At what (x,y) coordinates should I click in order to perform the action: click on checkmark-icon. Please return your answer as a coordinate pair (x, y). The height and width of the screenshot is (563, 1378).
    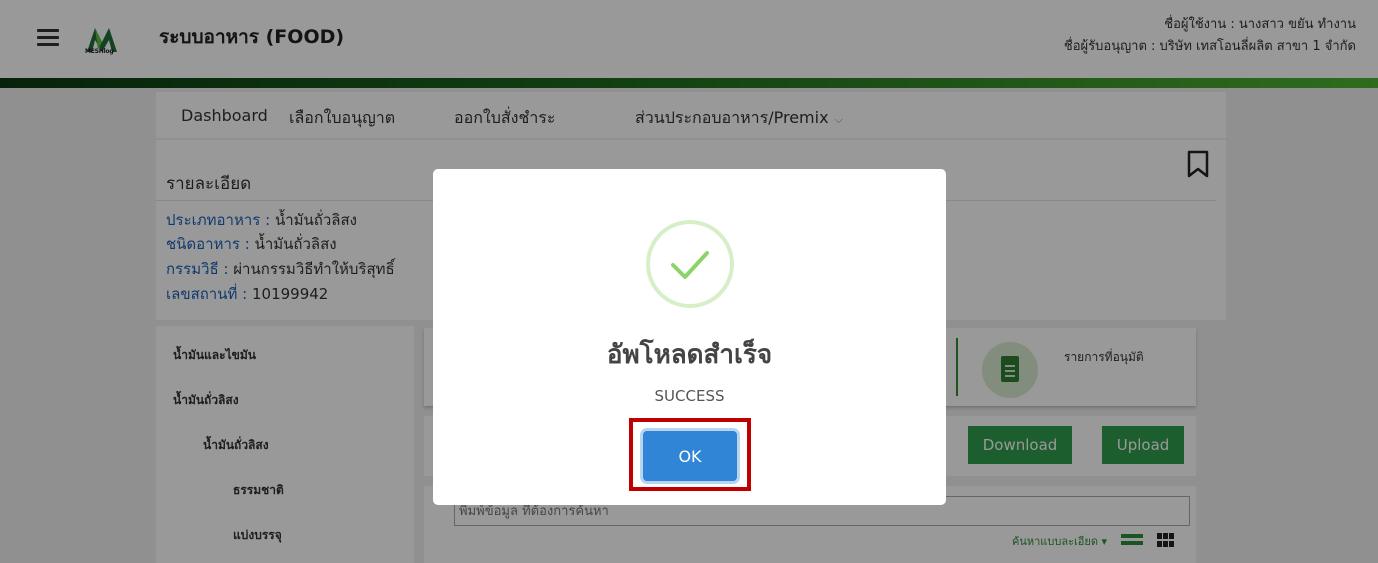
    Looking at the image, I should click on (690, 265).